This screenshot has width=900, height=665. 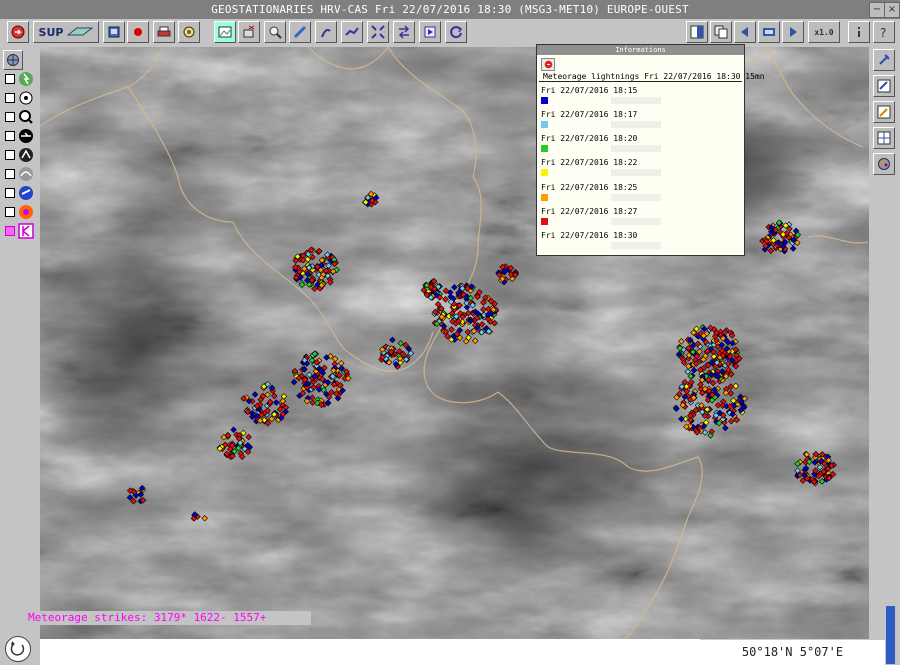 I want to click on copy-button, so click(x=721, y=32).